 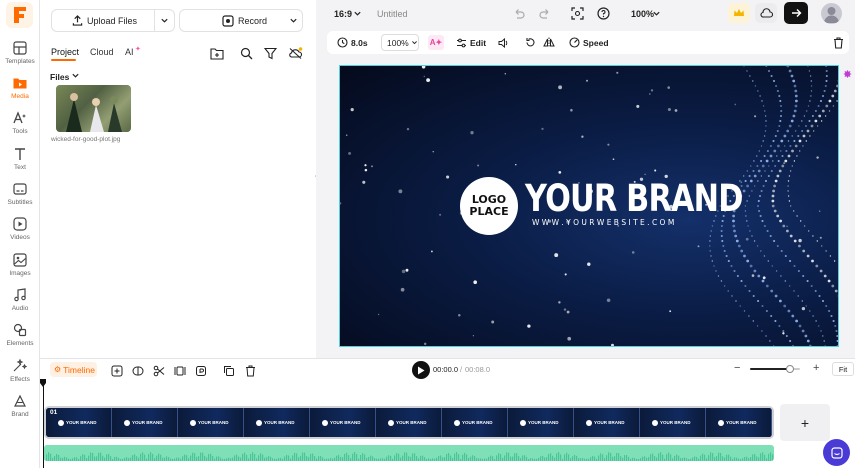 I want to click on duplicate-icon, so click(x=229, y=371).